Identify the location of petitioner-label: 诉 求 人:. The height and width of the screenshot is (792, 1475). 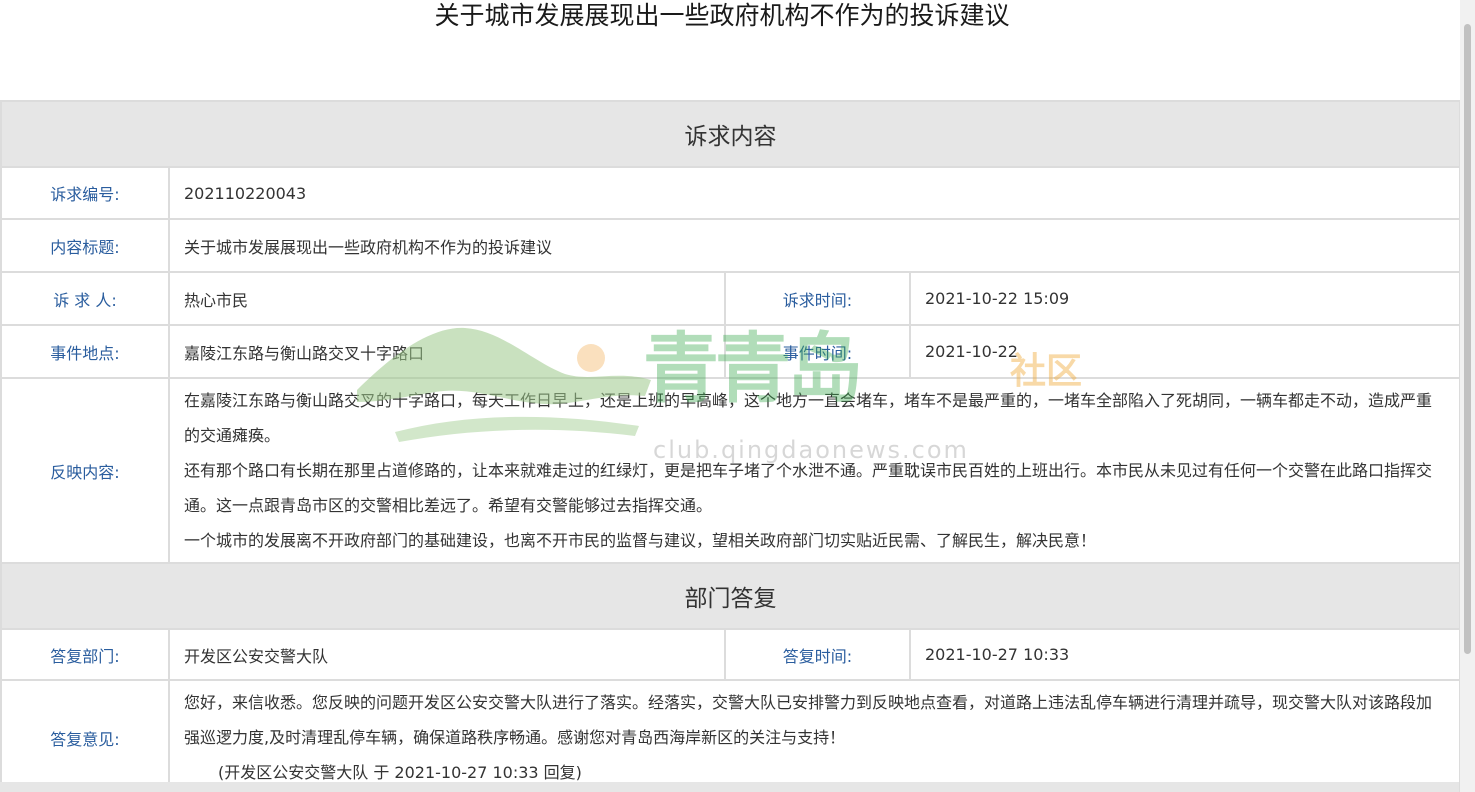
(85, 298).